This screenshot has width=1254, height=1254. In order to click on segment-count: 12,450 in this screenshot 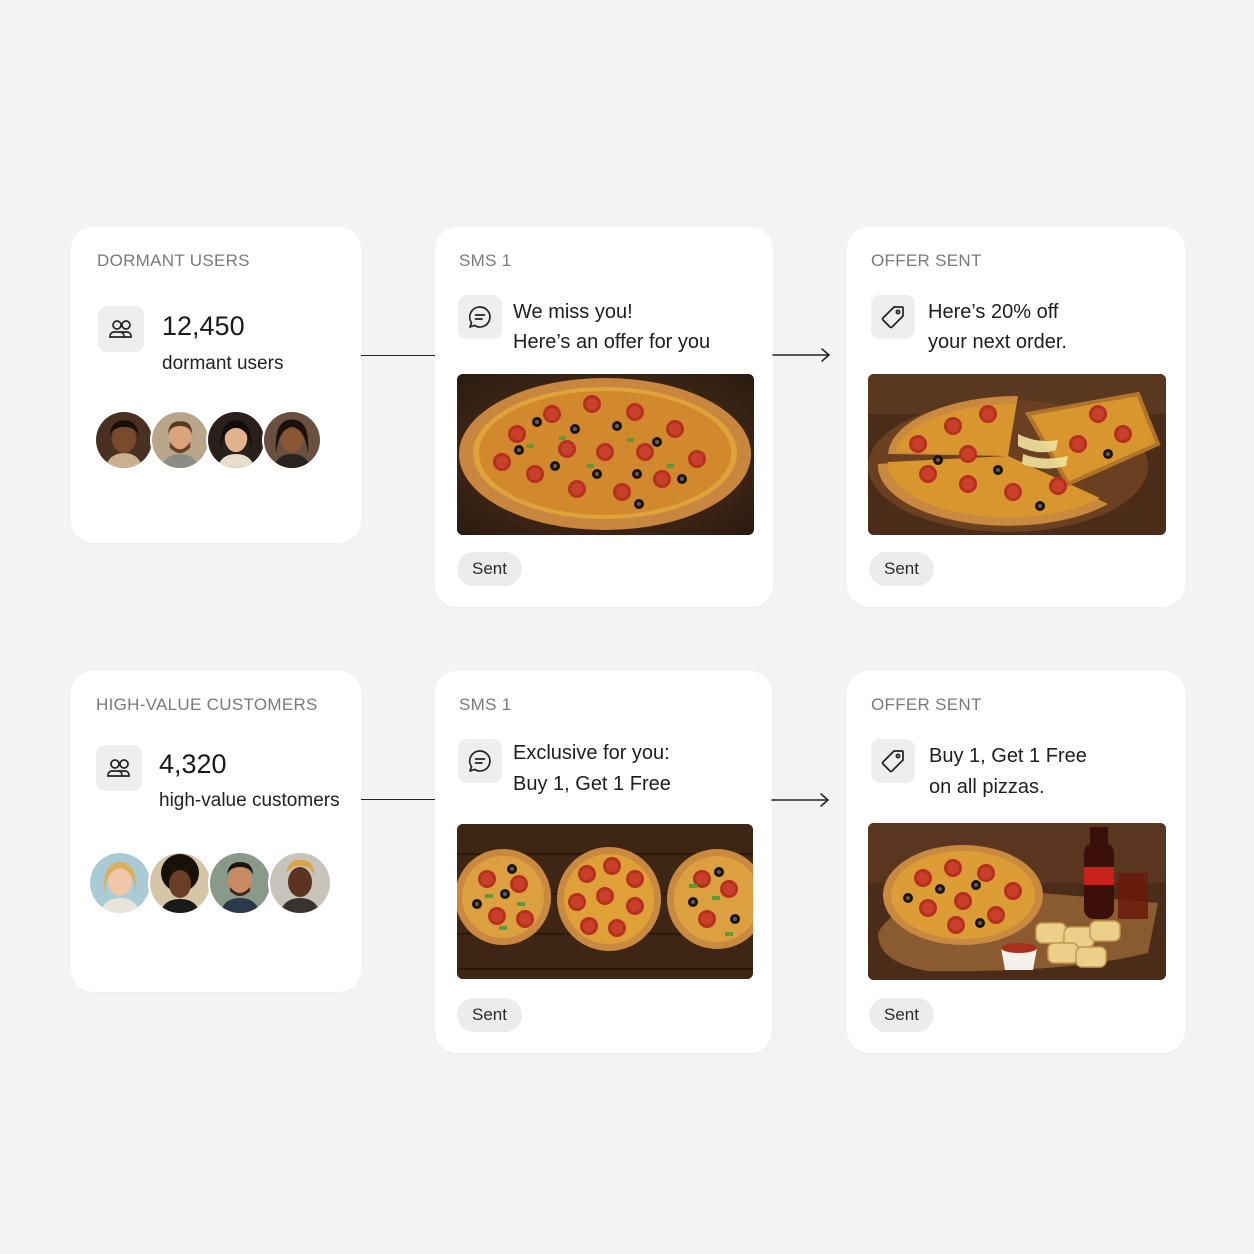, I will do `click(203, 326)`.